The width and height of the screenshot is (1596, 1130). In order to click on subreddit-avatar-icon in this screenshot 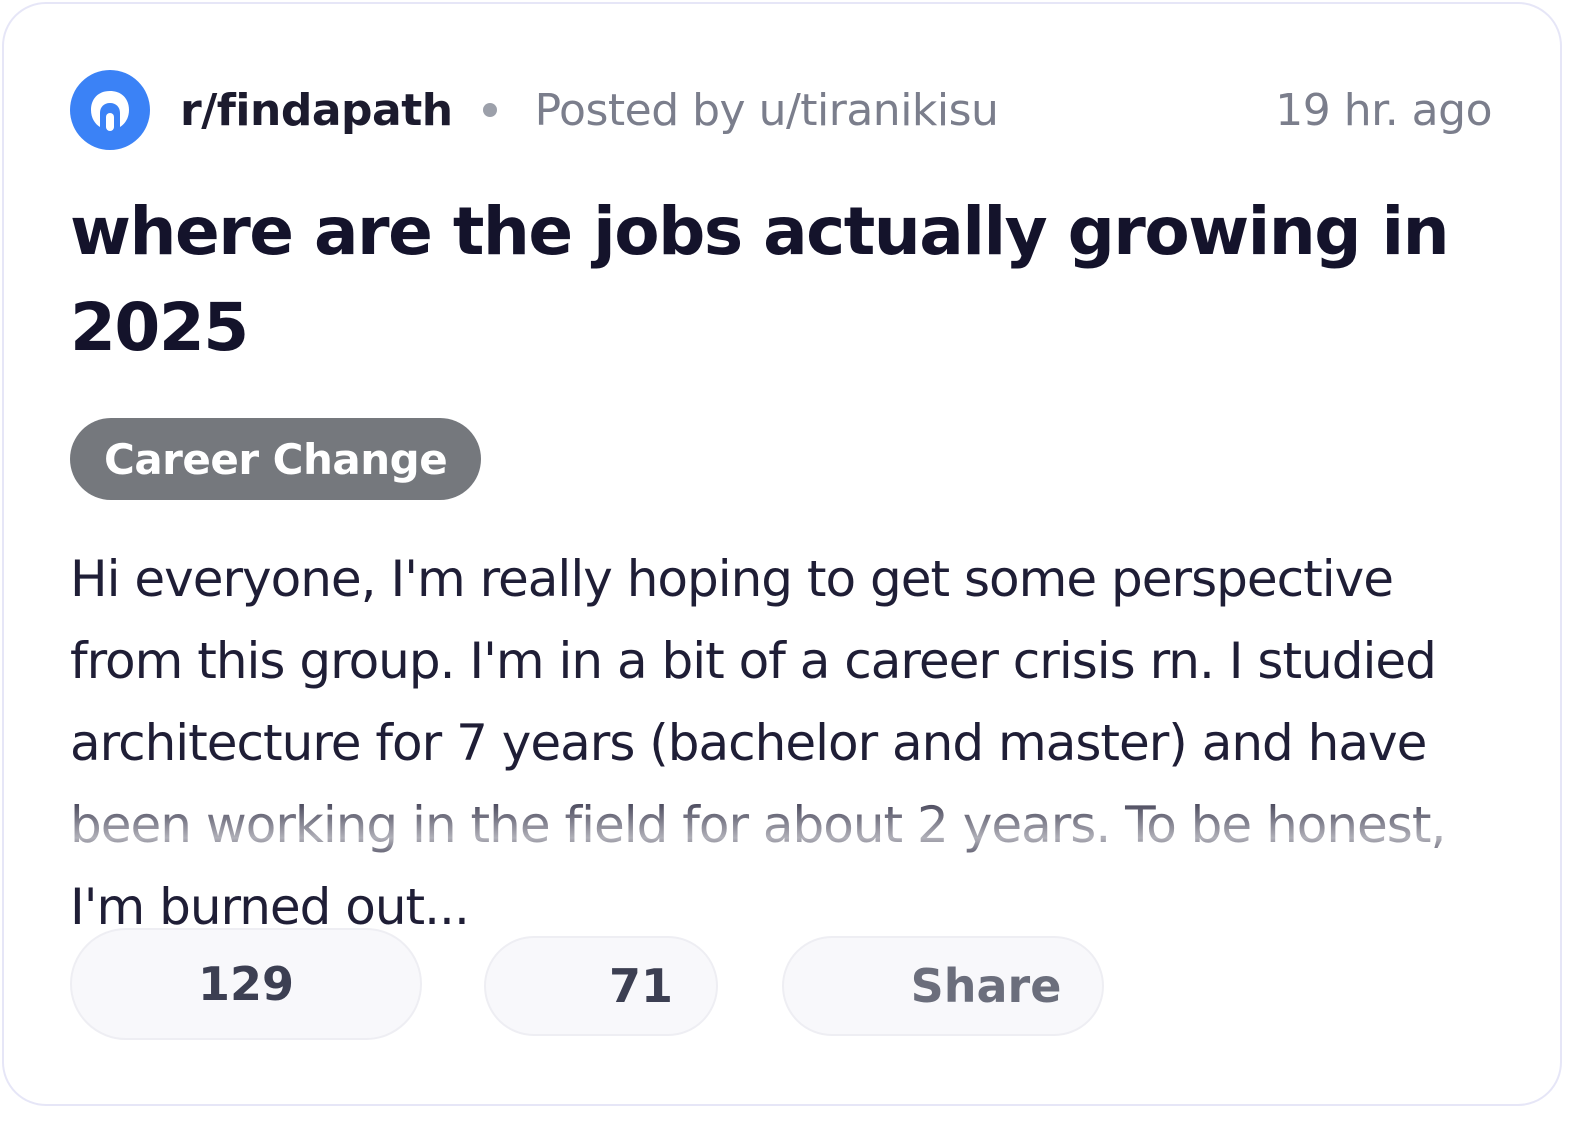, I will do `click(110, 110)`.